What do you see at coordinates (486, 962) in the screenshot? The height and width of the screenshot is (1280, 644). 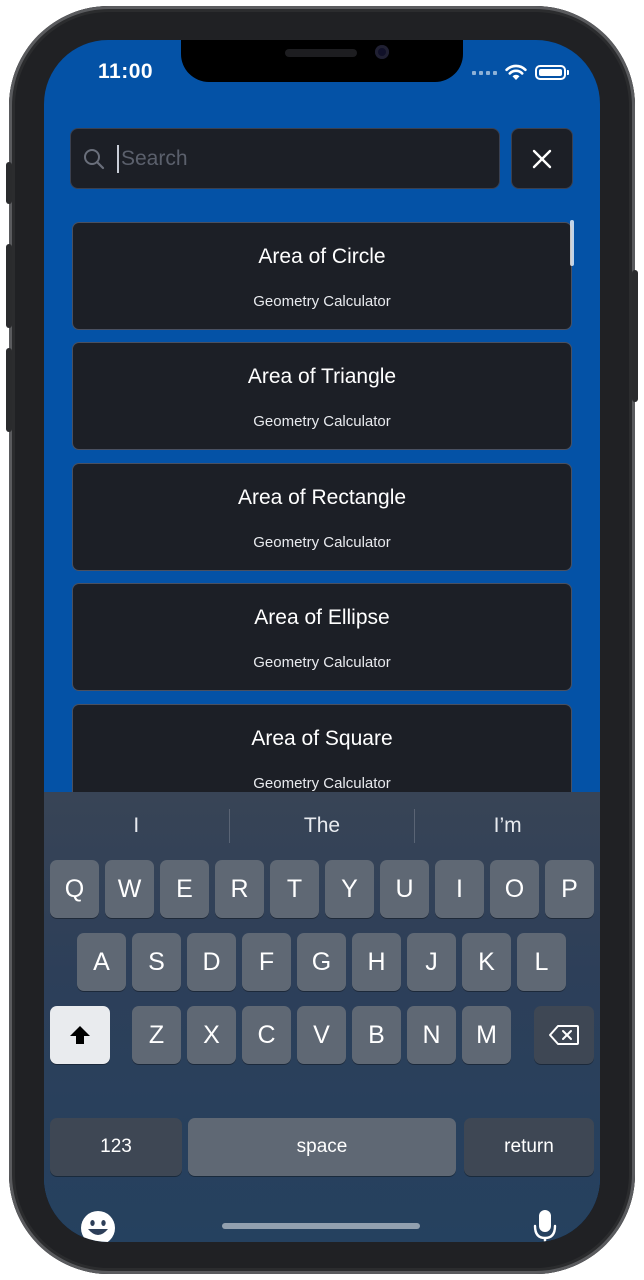 I see `key-k: K` at bounding box center [486, 962].